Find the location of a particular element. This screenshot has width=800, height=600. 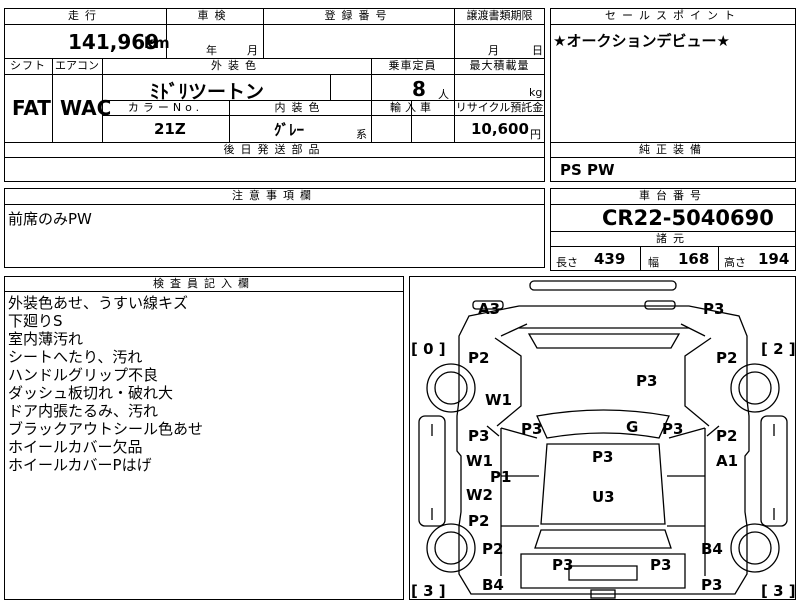

bracket-left-bottom: [ 3 ] is located at coordinates (428, 591).